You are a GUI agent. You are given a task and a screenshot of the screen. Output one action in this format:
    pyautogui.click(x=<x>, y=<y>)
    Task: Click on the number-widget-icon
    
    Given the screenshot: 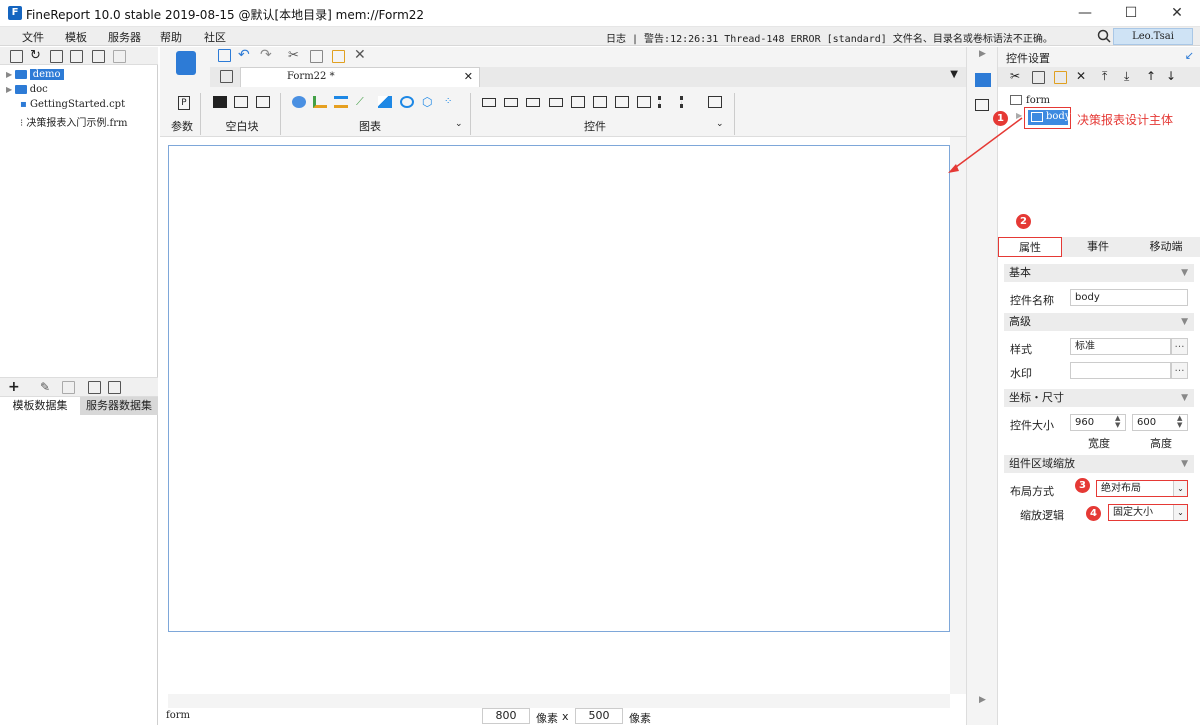 What is the action you would take?
    pyautogui.click(x=622, y=102)
    